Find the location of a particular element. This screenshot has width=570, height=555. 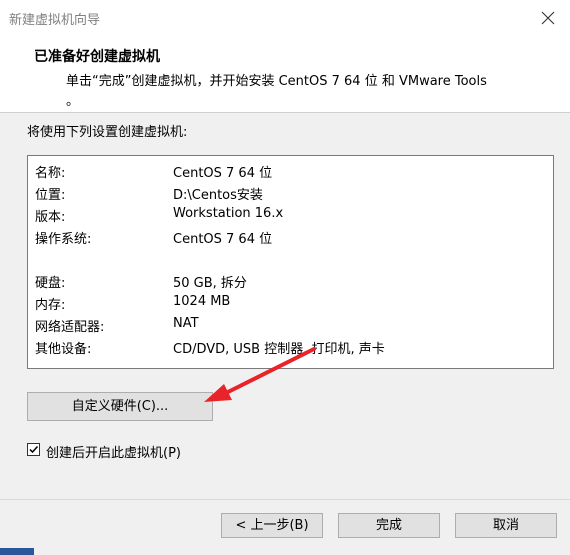

back-button: < 上一步(B) is located at coordinates (272, 525).